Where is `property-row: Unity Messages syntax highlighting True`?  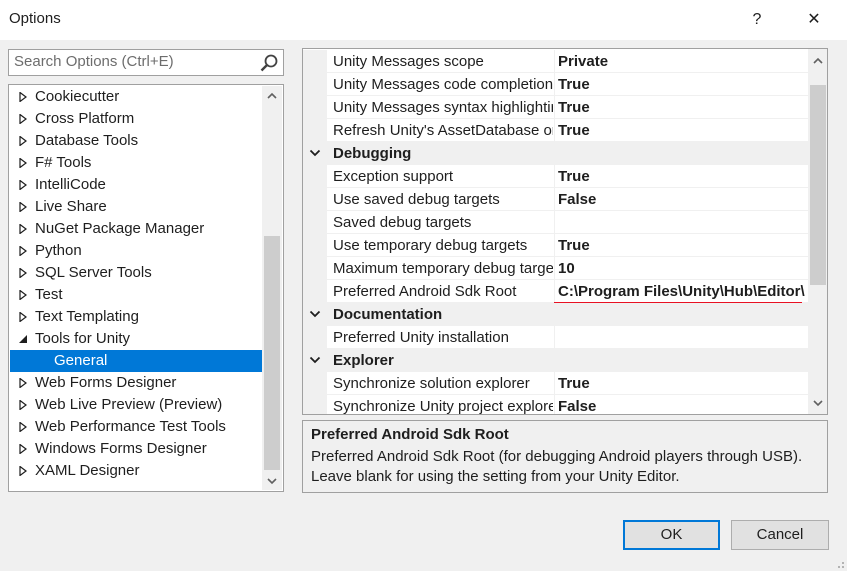 property-row: Unity Messages syntax highlighting True is located at coordinates (555, 107).